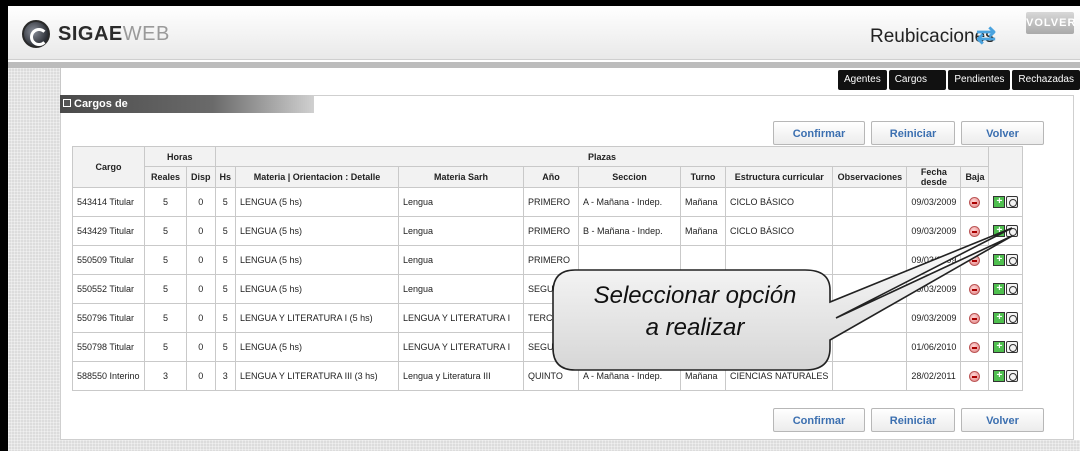  Describe the element at coordinates (917, 87) in the screenshot. I see `tab-cargos-vacantes: Cargos vacantes` at that location.